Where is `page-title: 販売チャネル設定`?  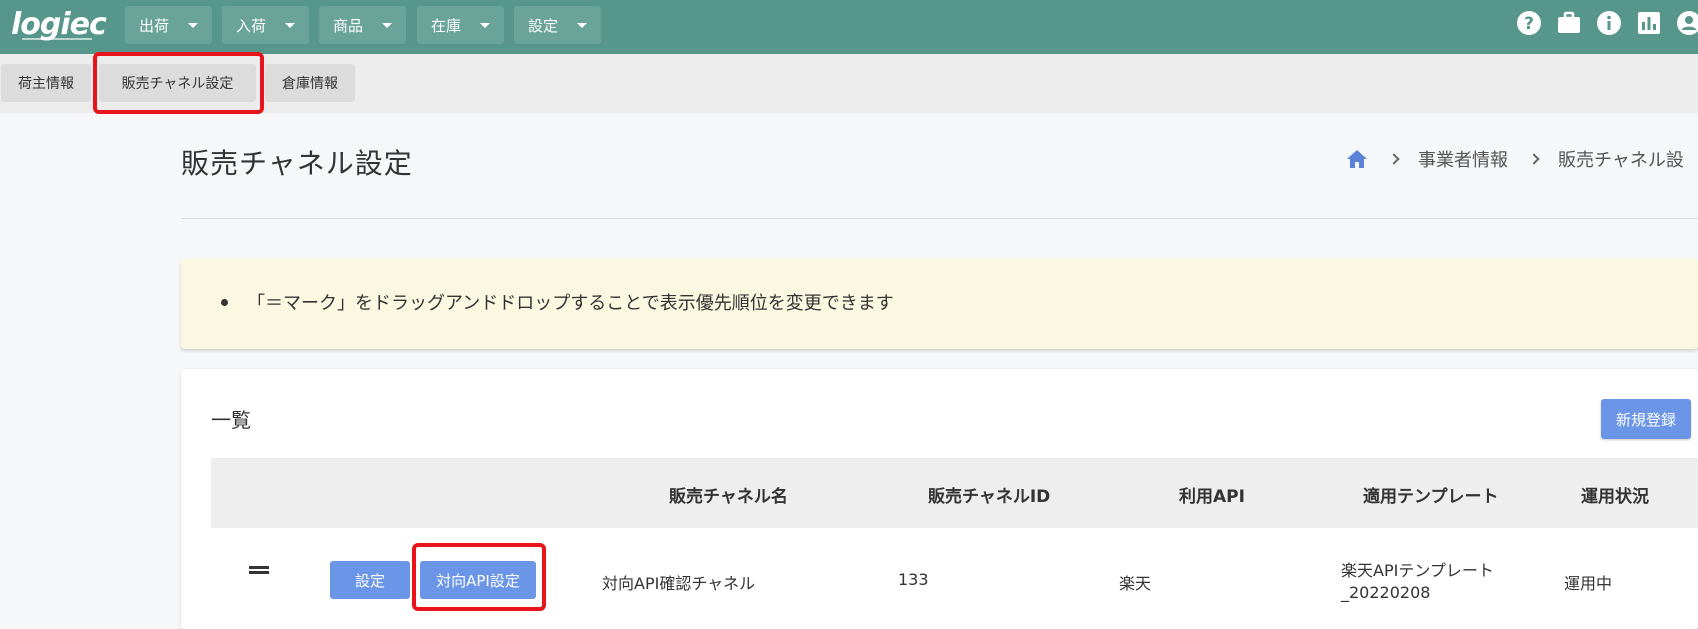 page-title: 販売チャネル設定 is located at coordinates (297, 163).